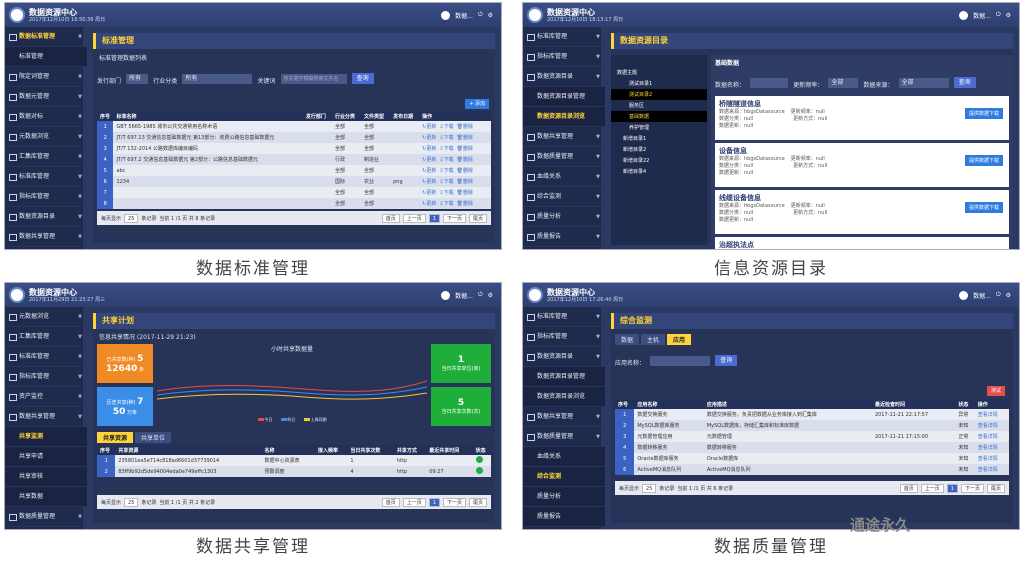 This screenshot has height=570, width=1024. What do you see at coordinates (659, 138) in the screenshot?
I see `tree-node: 新增目录1` at bounding box center [659, 138].